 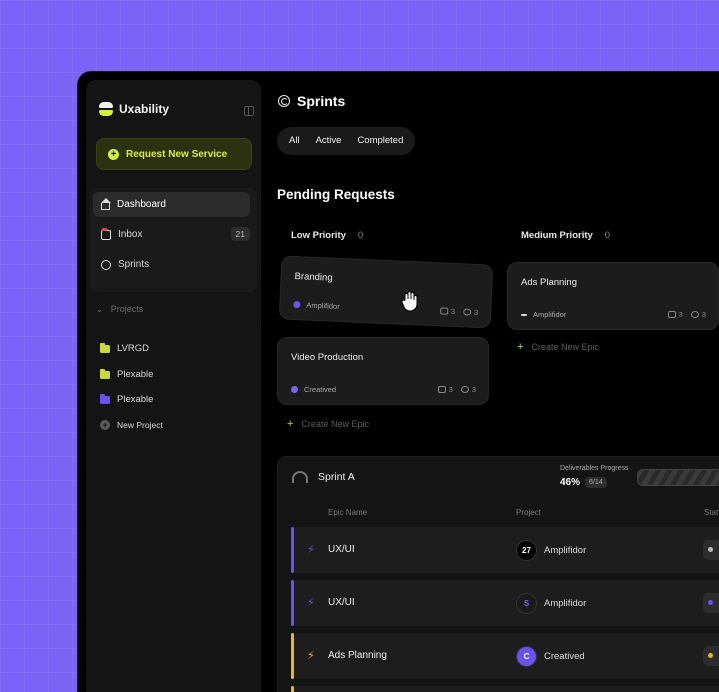 I want to click on grab-cursor-icon, so click(x=409, y=301).